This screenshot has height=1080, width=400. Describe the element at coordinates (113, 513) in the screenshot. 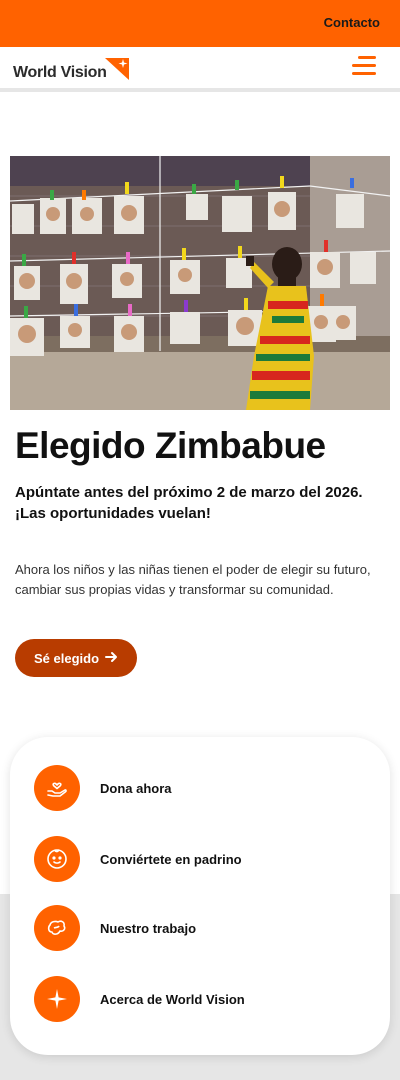

I see `hero-subtitle-line-2: ¡Las oportunidades vuelan!` at that location.